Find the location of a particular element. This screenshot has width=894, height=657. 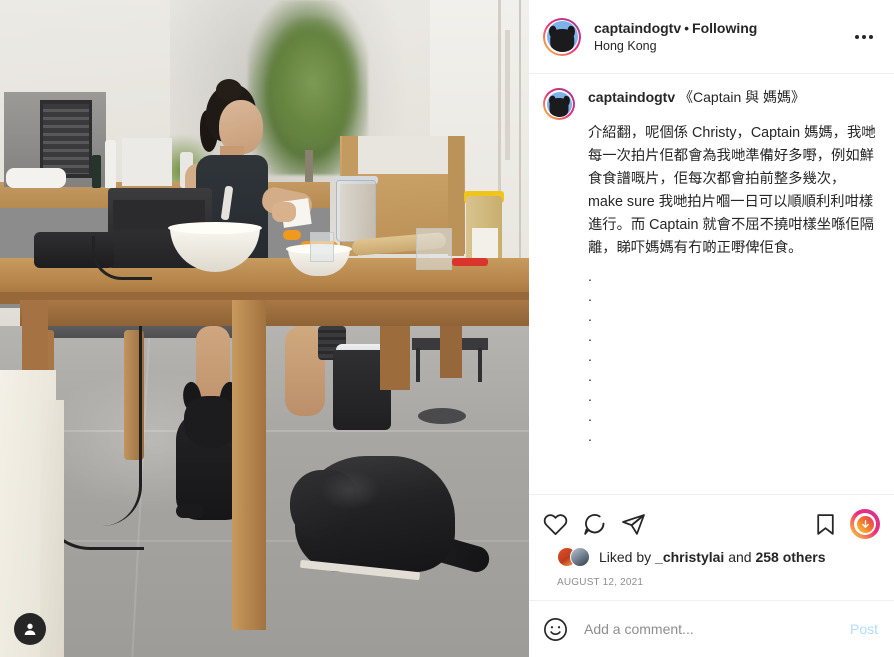

photo-towel is located at coordinates (36, 178).